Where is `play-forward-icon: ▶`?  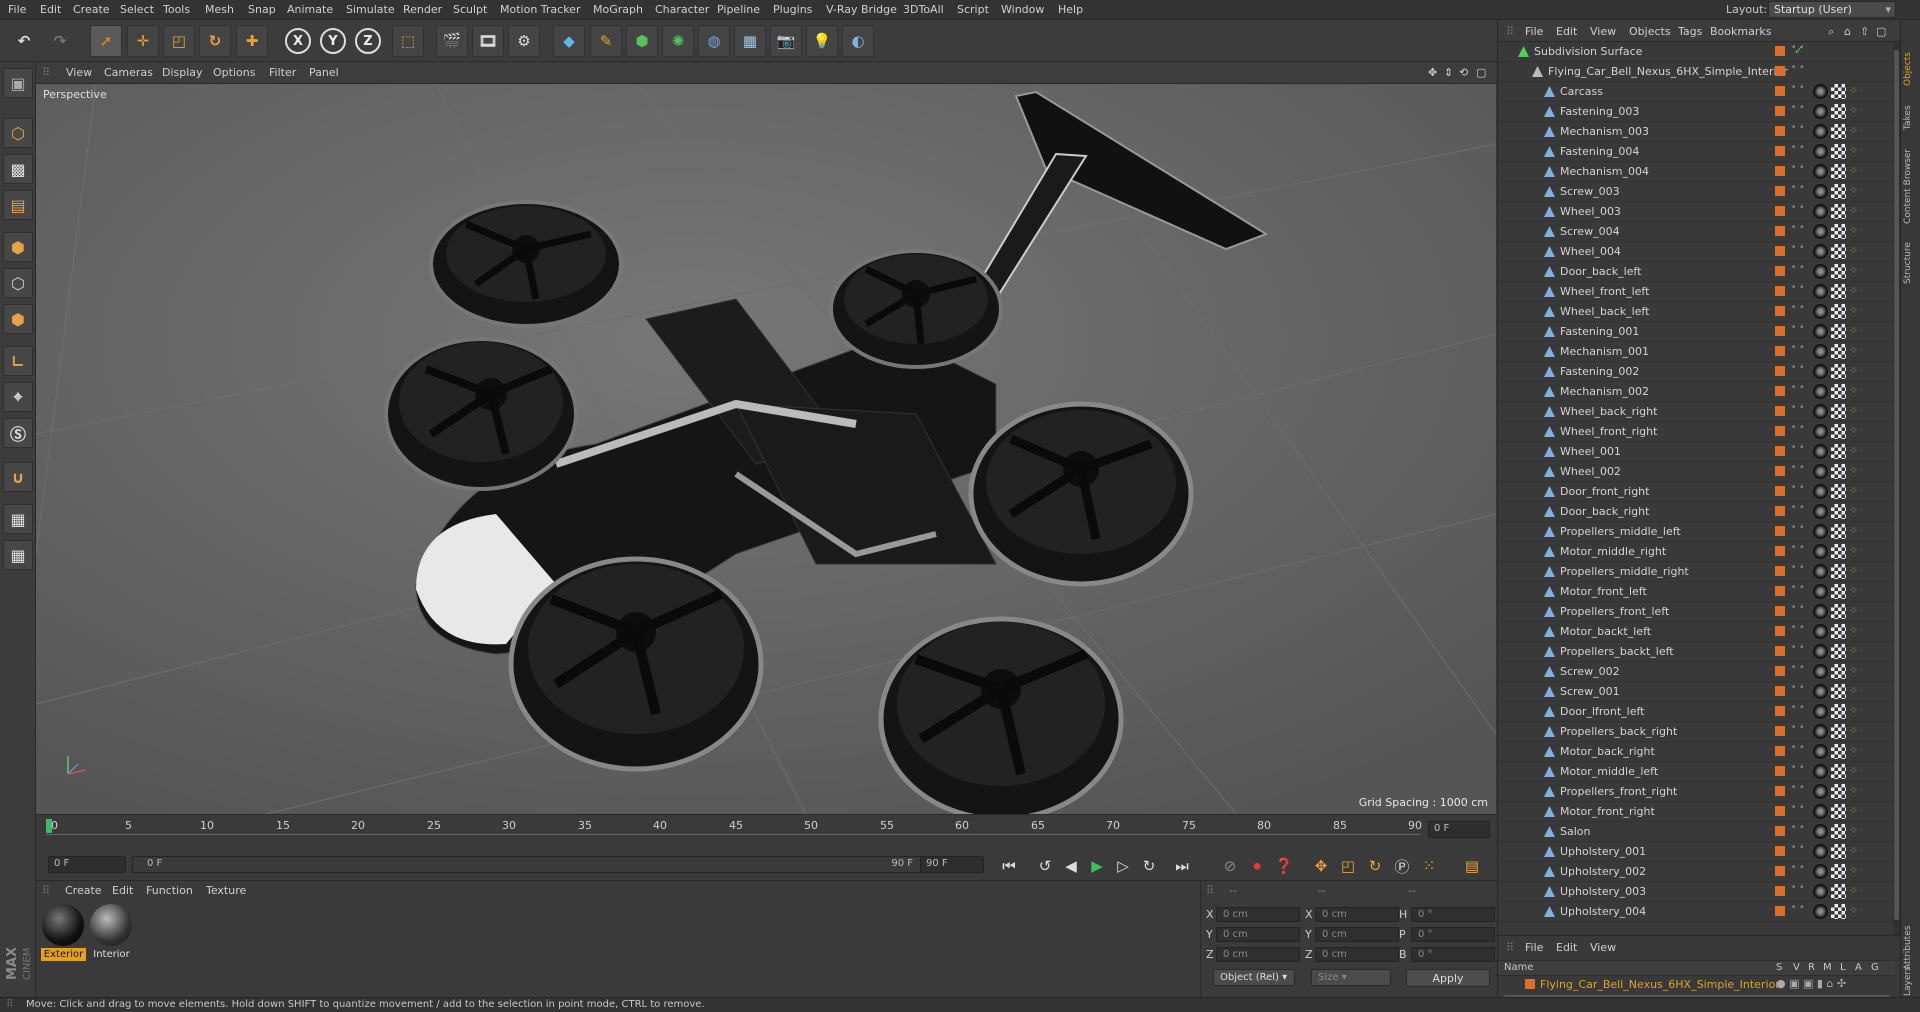 play-forward-icon: ▶ is located at coordinates (1097, 866).